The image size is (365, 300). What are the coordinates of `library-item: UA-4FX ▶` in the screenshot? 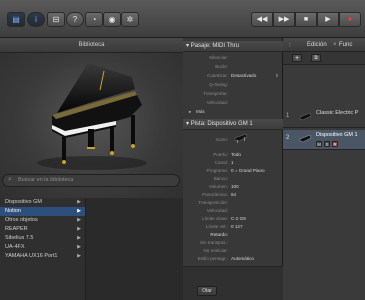 It's located at (42, 247).